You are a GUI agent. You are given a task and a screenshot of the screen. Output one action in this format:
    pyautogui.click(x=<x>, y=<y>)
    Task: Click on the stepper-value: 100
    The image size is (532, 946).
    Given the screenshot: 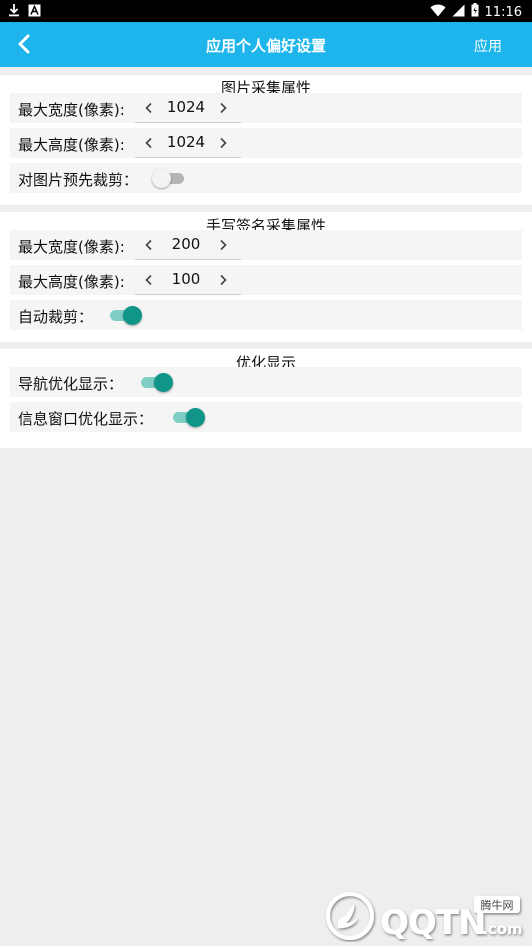 What is the action you would take?
    pyautogui.click(x=186, y=279)
    